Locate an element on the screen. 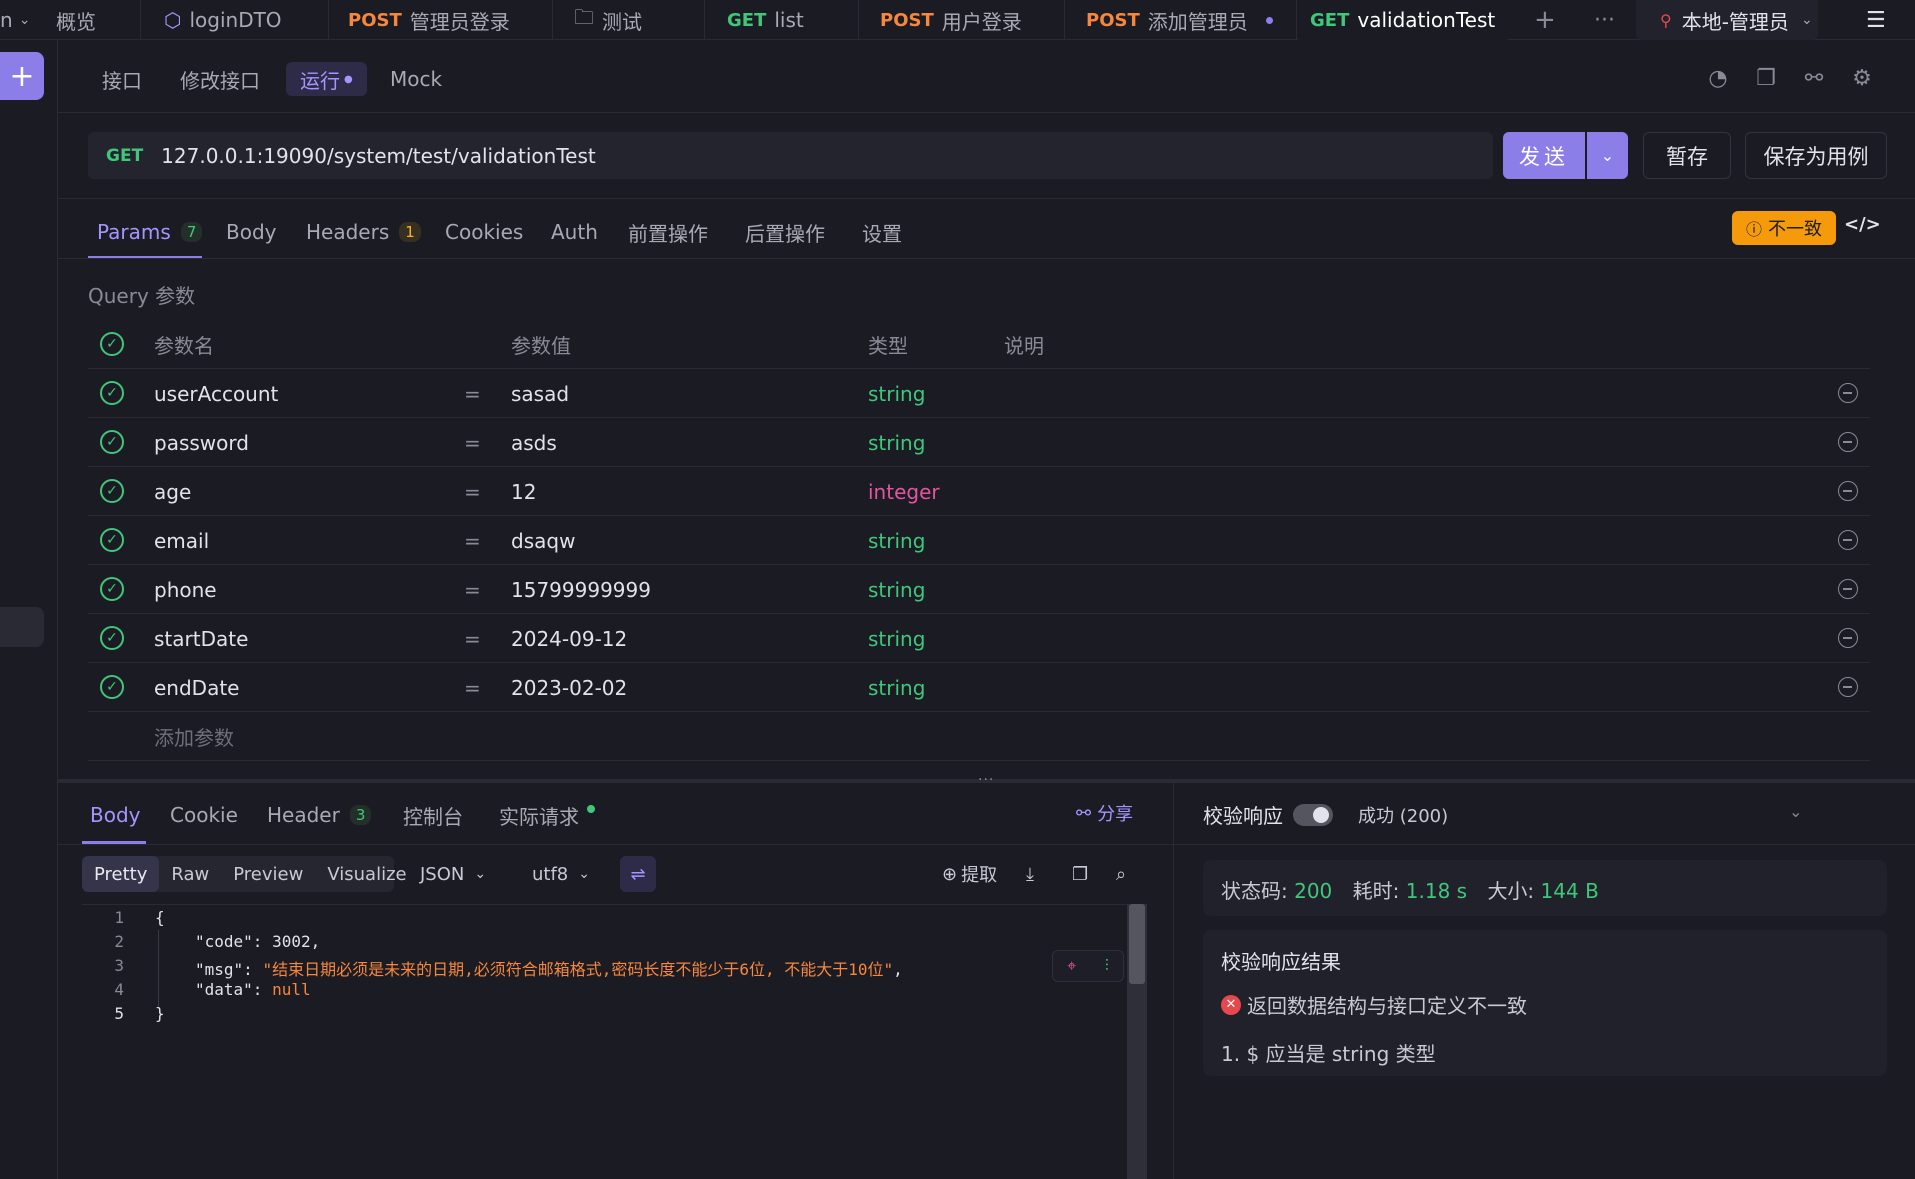 This screenshot has width=1915, height=1179. tab-validationtest: GET validationTest is located at coordinates (1403, 20).